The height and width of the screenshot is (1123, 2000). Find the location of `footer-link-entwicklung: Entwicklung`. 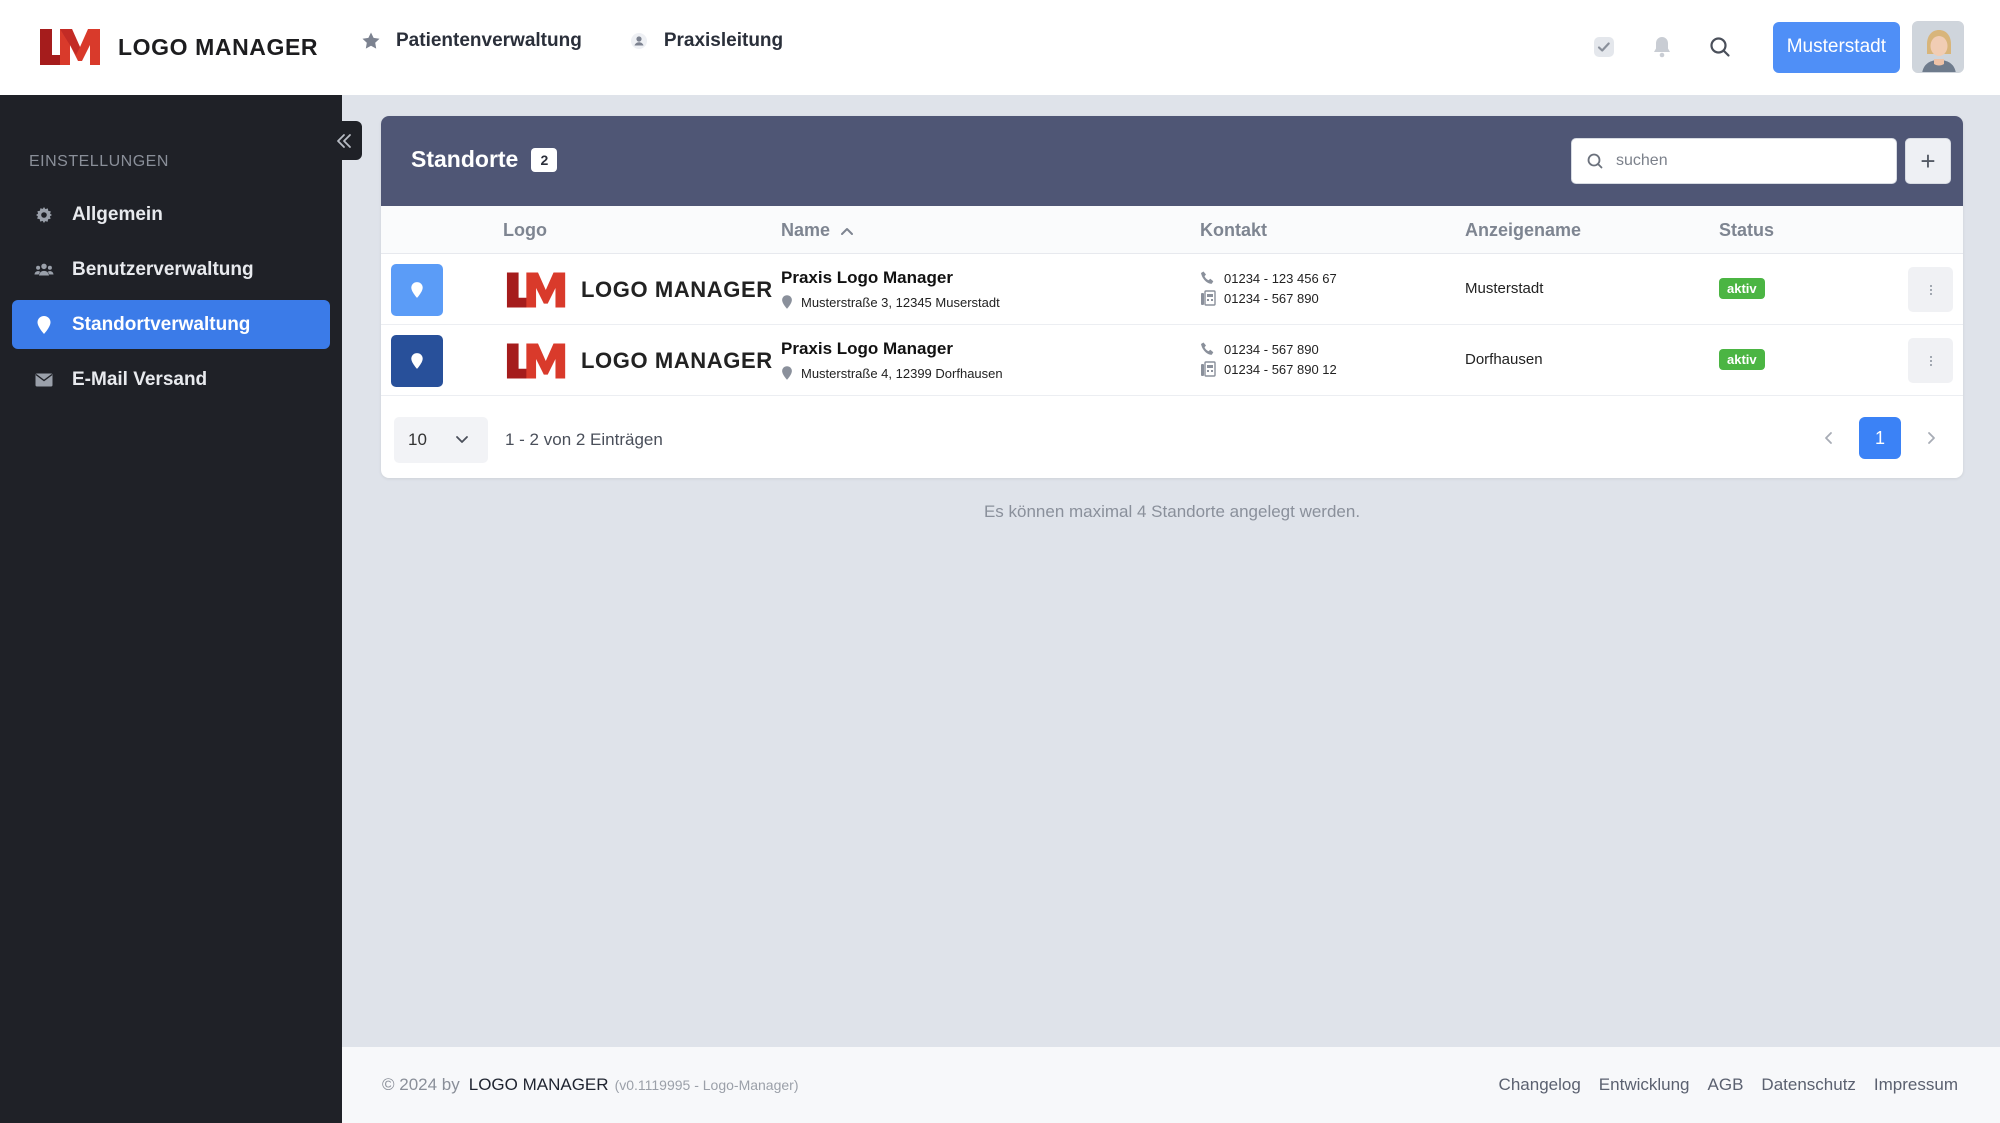

footer-link-entwicklung: Entwicklung is located at coordinates (1644, 1085).